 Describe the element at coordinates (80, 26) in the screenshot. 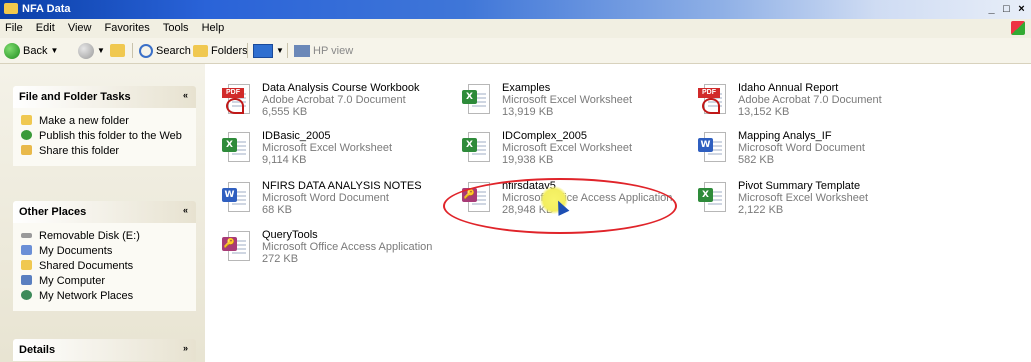

I see `menu-view: View` at that location.